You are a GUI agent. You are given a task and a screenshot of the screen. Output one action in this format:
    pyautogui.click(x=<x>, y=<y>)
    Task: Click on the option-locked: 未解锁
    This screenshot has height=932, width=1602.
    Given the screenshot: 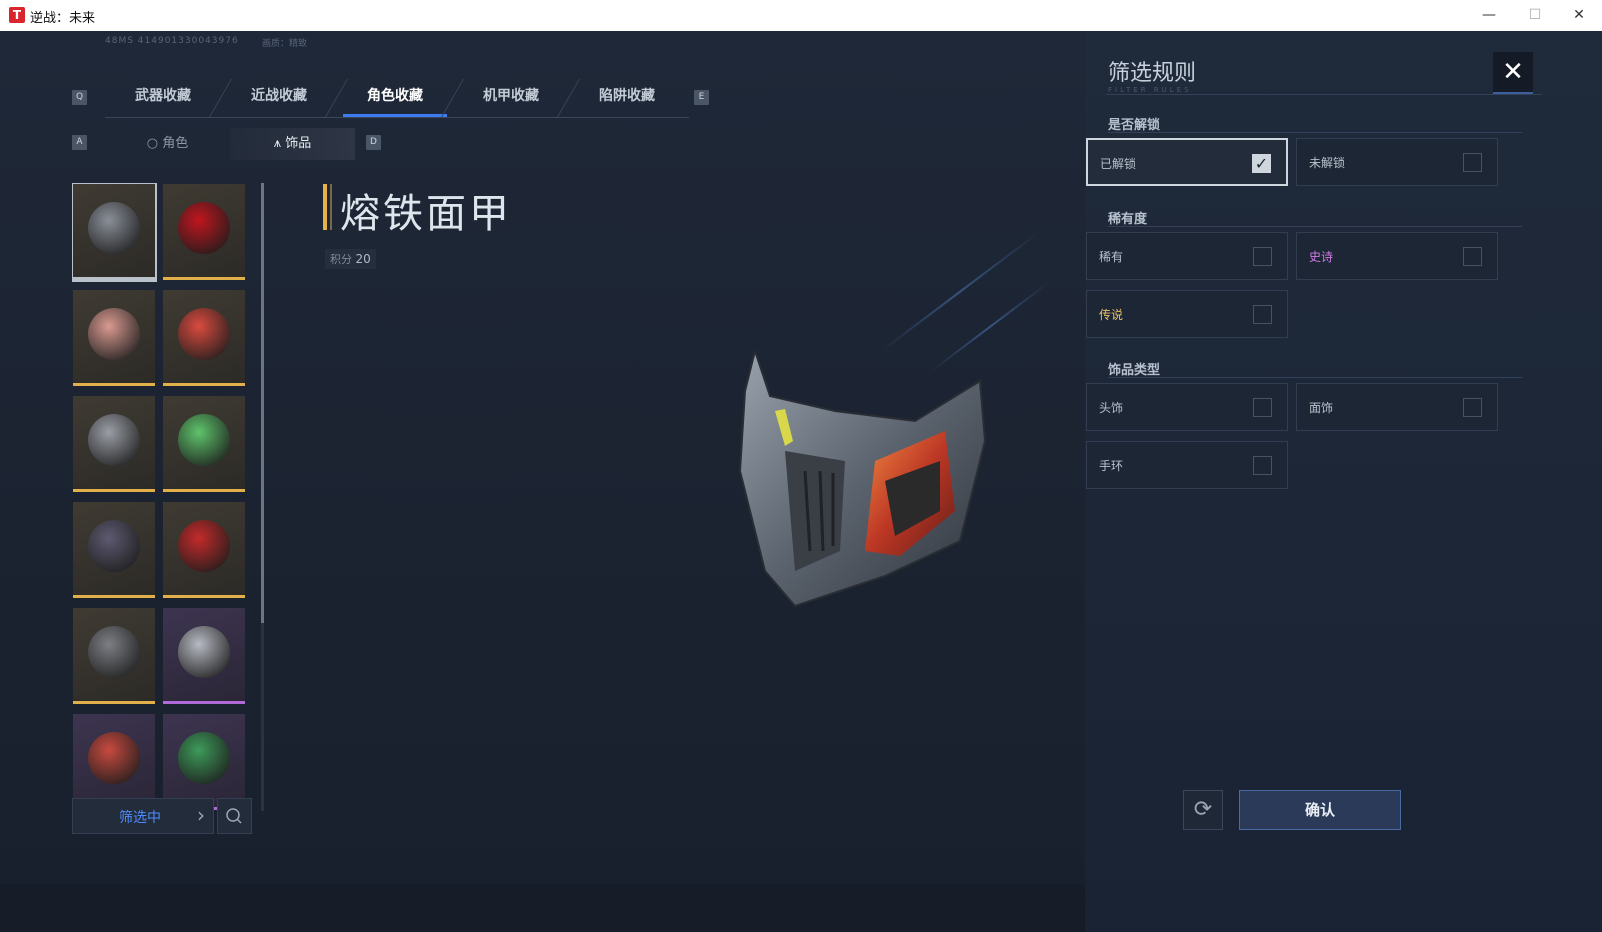 What is the action you would take?
    pyautogui.click(x=1397, y=162)
    